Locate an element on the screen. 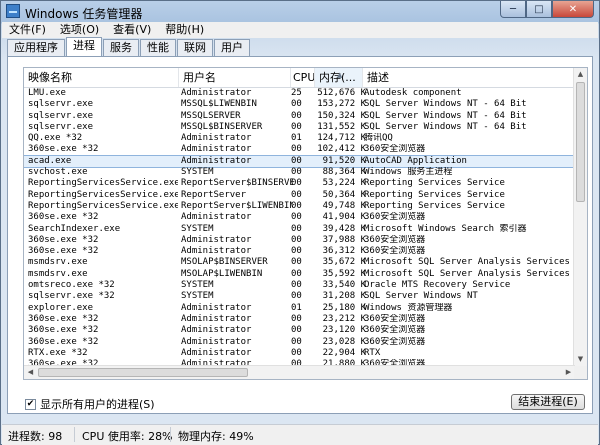 This screenshot has height=445, width=600. row-image-name: RTX.exe *32 is located at coordinates (58, 352).